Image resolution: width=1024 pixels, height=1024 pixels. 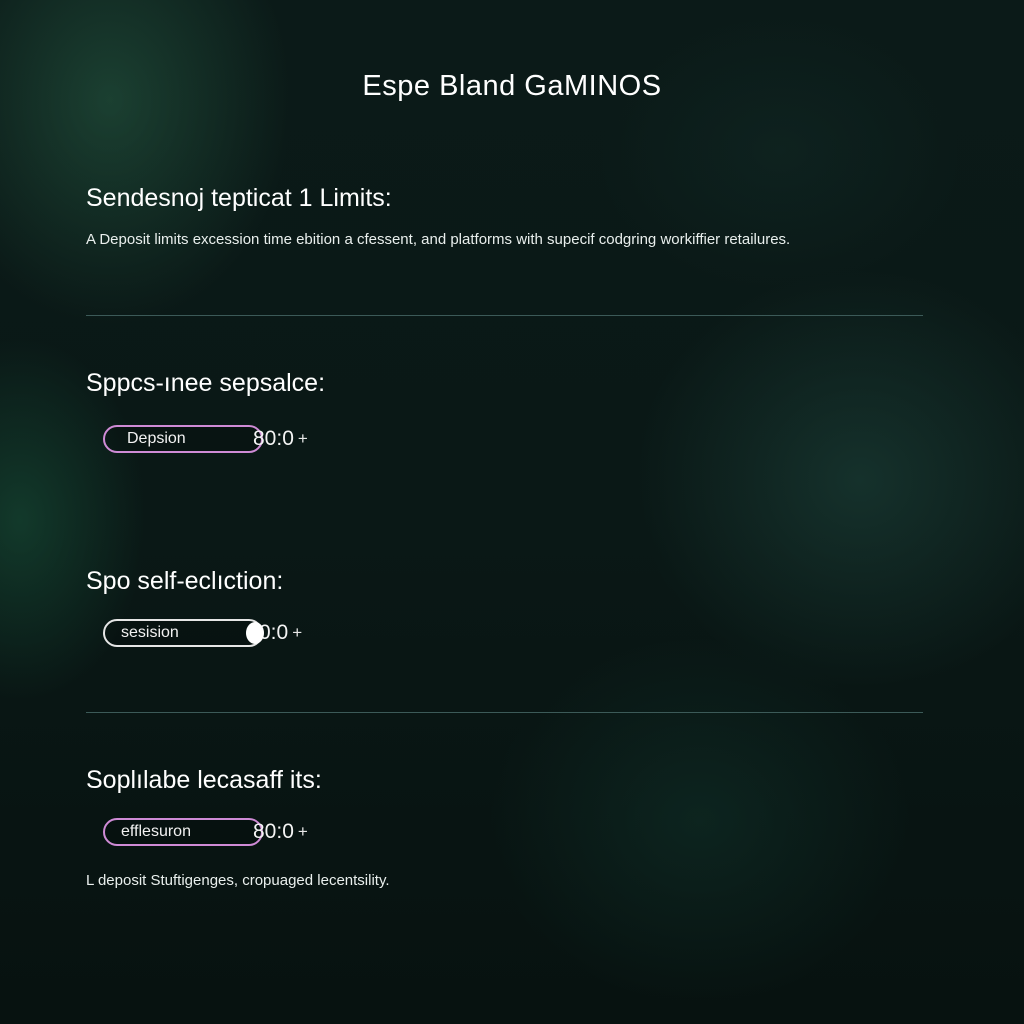 I want to click on exclusion-value: 80:0, so click(x=273, y=831).